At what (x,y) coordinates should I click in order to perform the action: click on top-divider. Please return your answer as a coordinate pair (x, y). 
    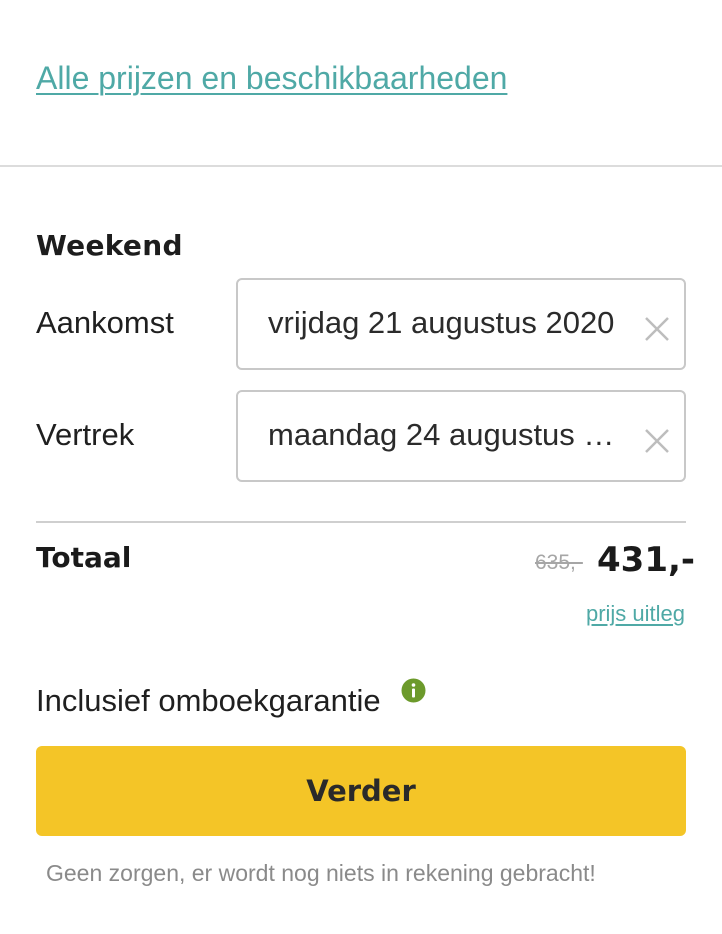
    Looking at the image, I should click on (361, 166).